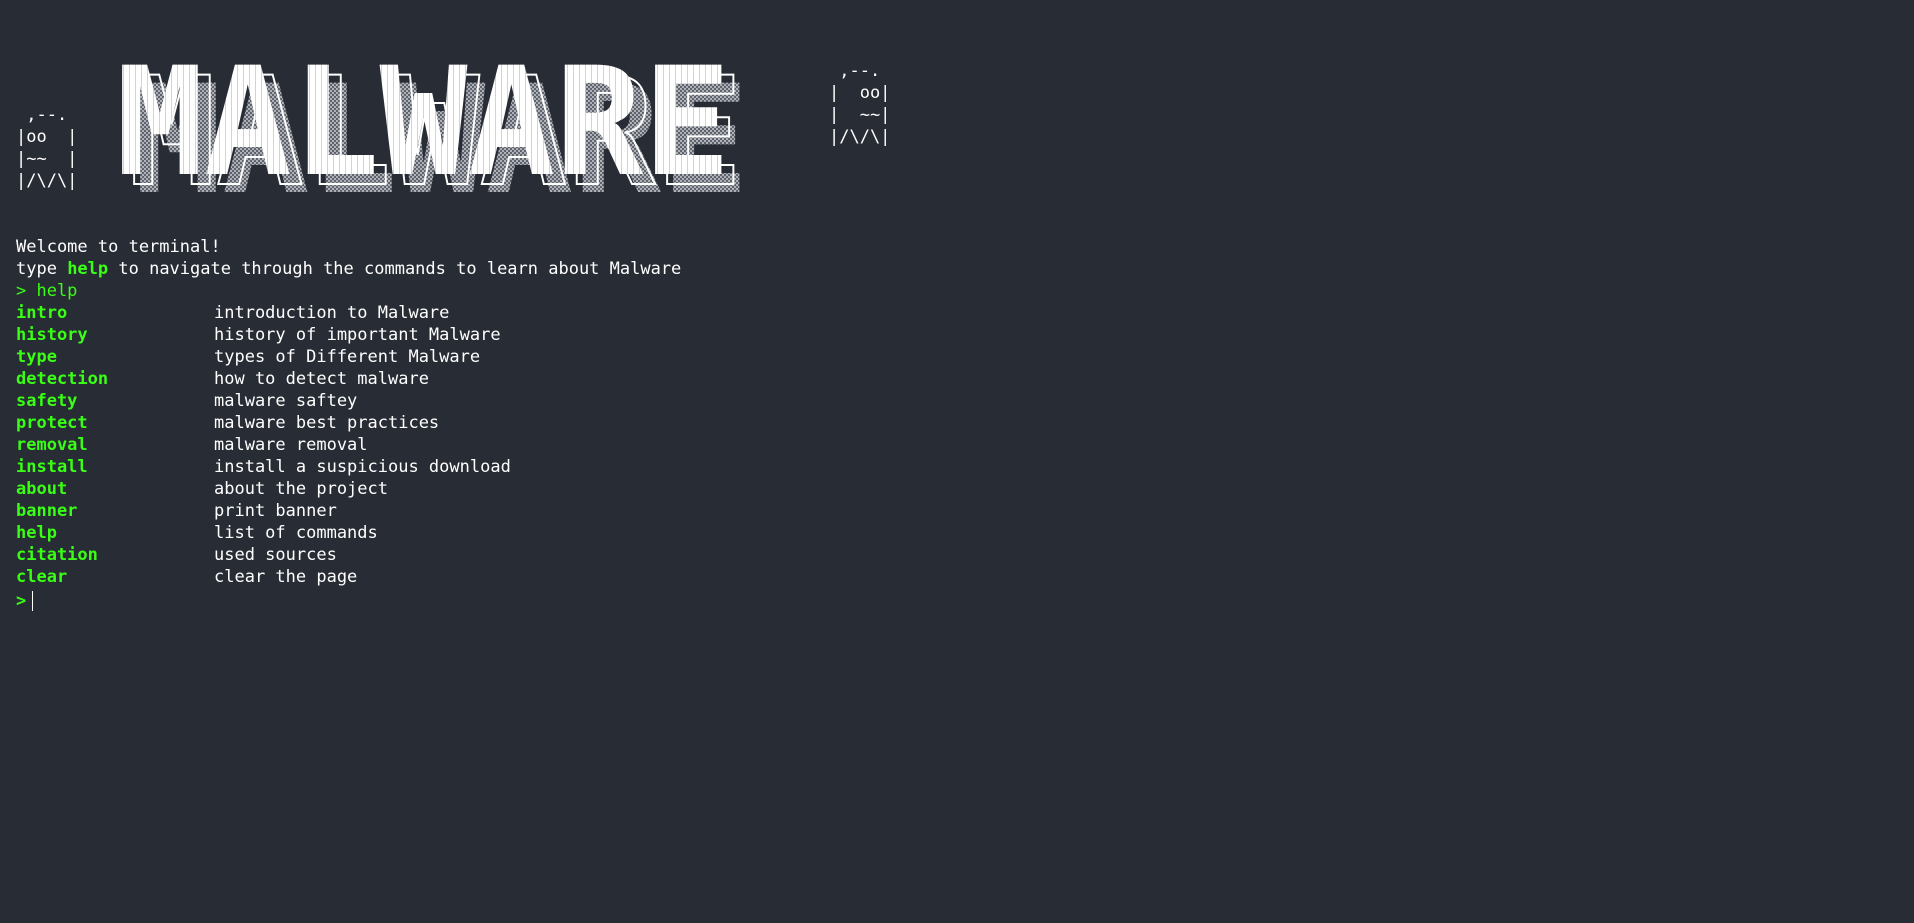 The image size is (1914, 923). Describe the element at coordinates (52, 423) in the screenshot. I see `command-name: protect` at that location.